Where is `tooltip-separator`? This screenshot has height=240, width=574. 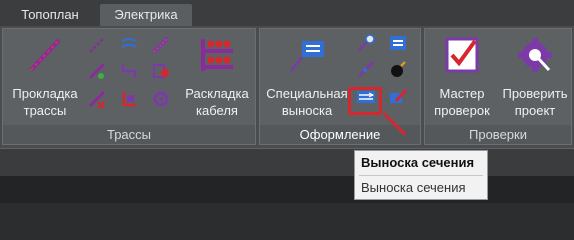
tooltip-separator is located at coordinates (421, 175).